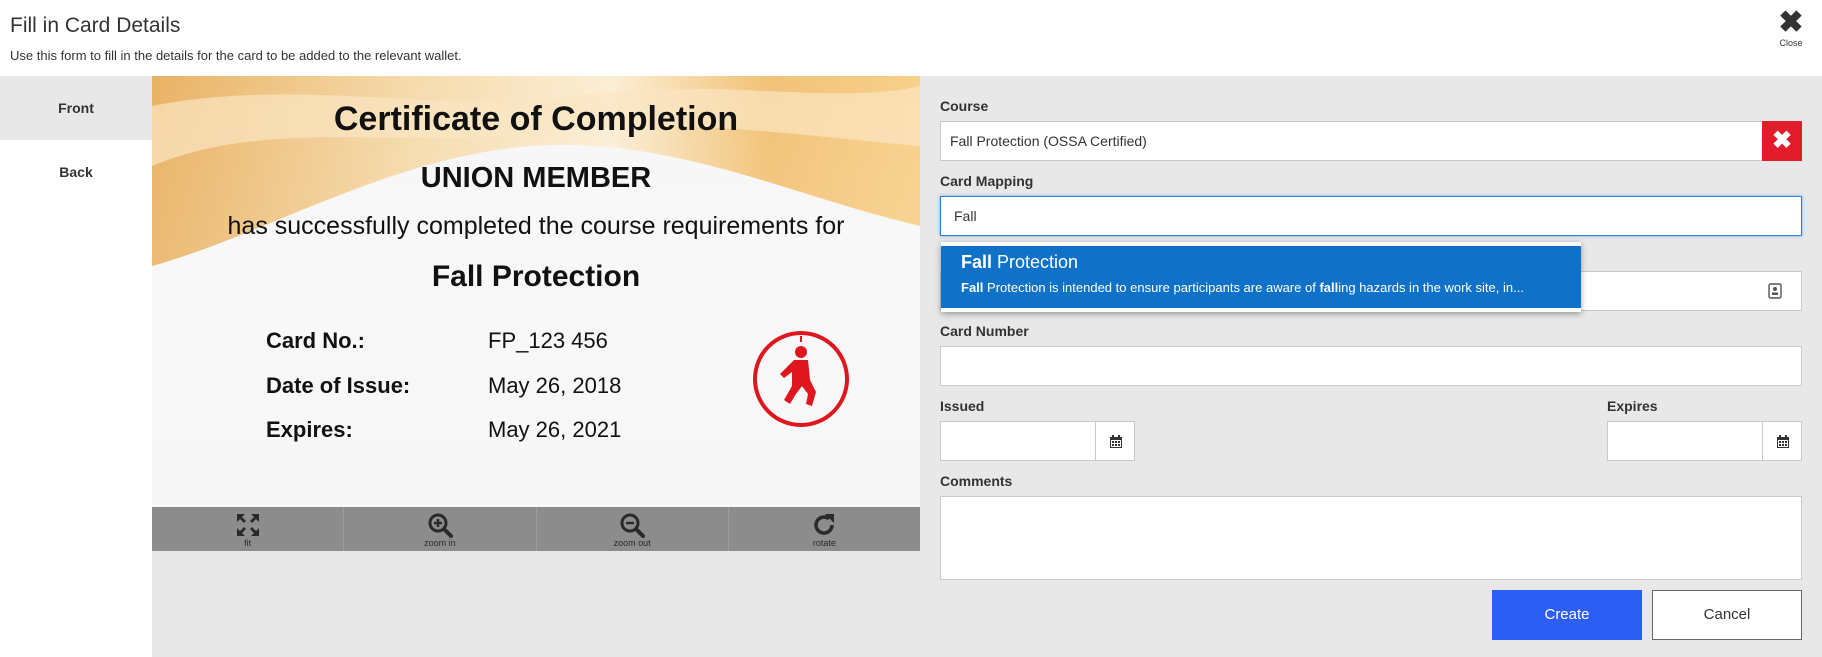 This screenshot has width=1822, height=657. Describe the element at coordinates (824, 524) in the screenshot. I see `rotate-icon` at that location.